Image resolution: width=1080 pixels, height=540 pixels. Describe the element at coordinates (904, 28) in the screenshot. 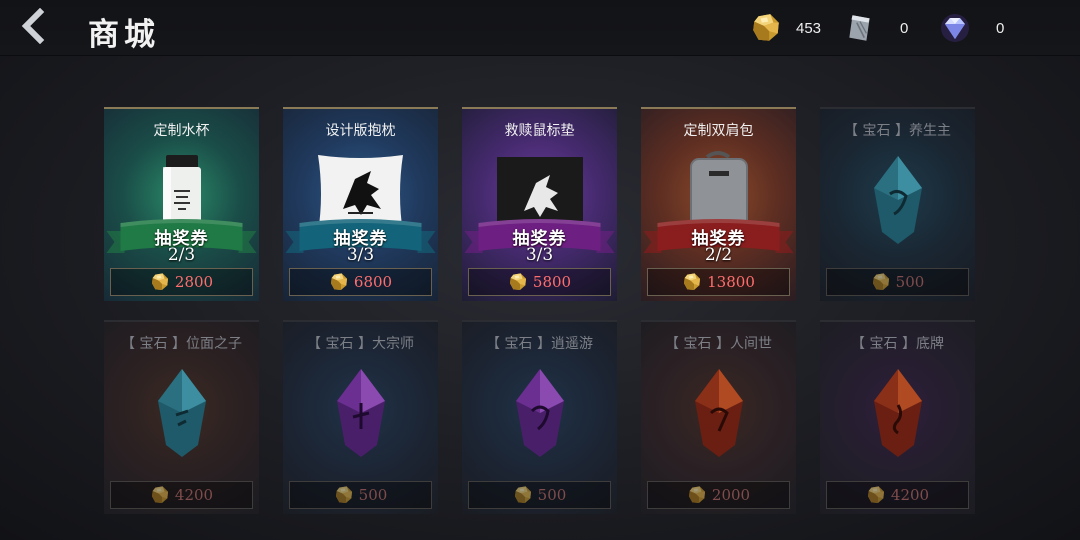

I see `silver-amount: 0` at that location.